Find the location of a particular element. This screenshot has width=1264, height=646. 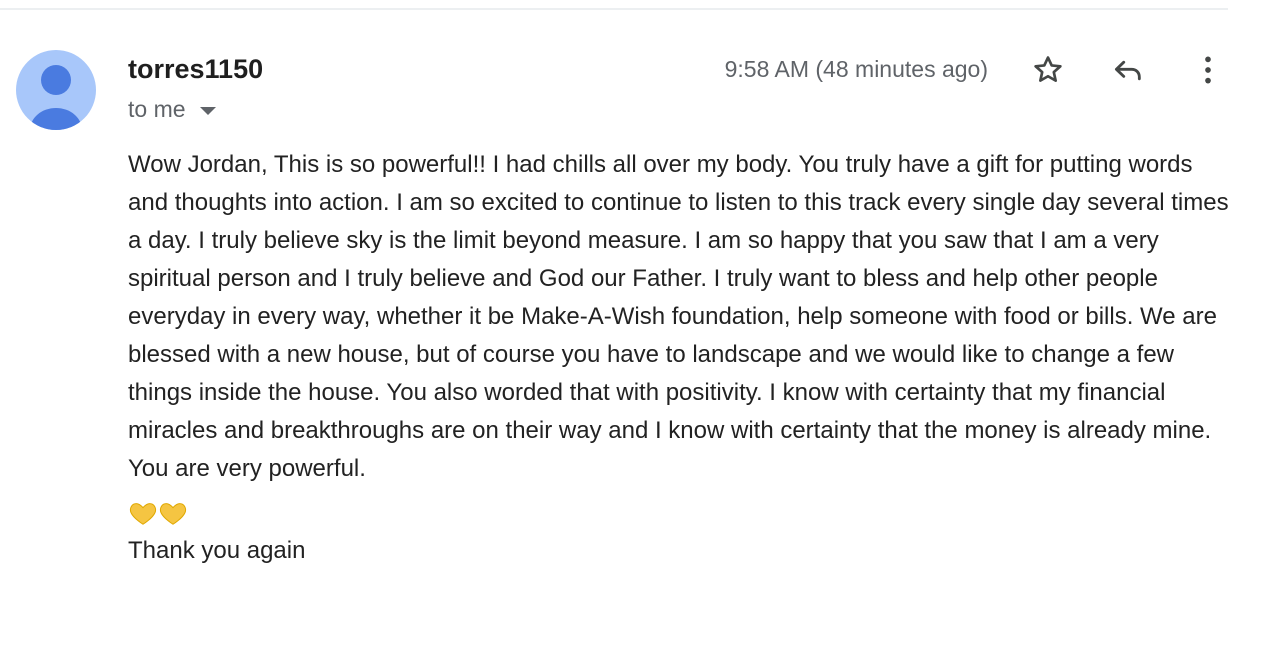

reply-icon is located at coordinates (1127, 70).